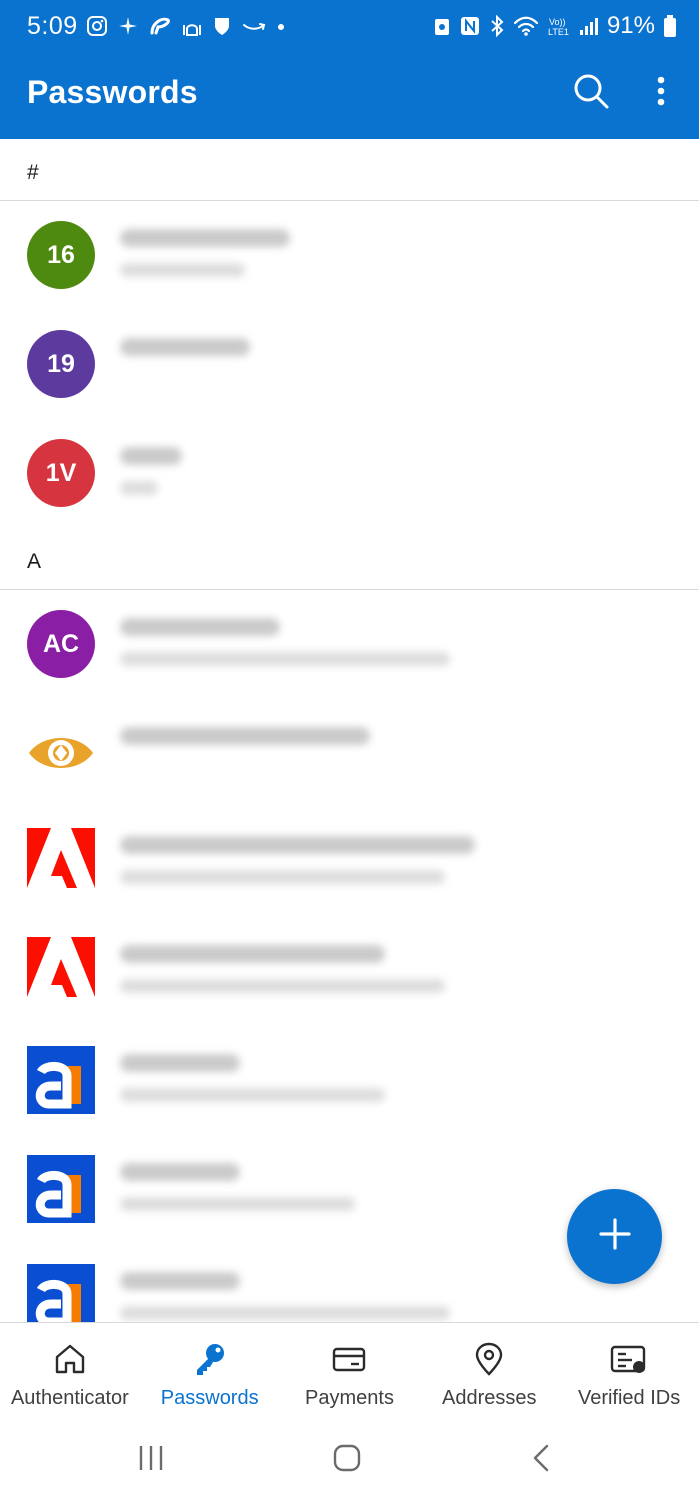  Describe the element at coordinates (192, 26) in the screenshot. I see `mosque-icon` at that location.